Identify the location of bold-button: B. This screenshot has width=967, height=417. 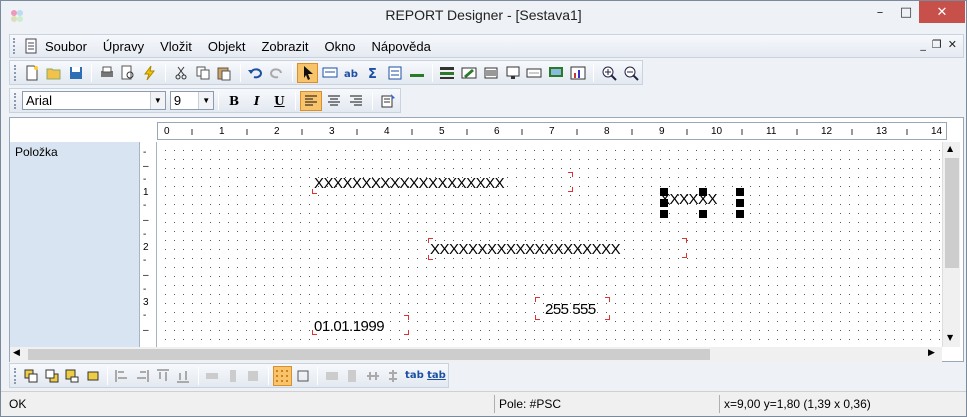
(234, 101).